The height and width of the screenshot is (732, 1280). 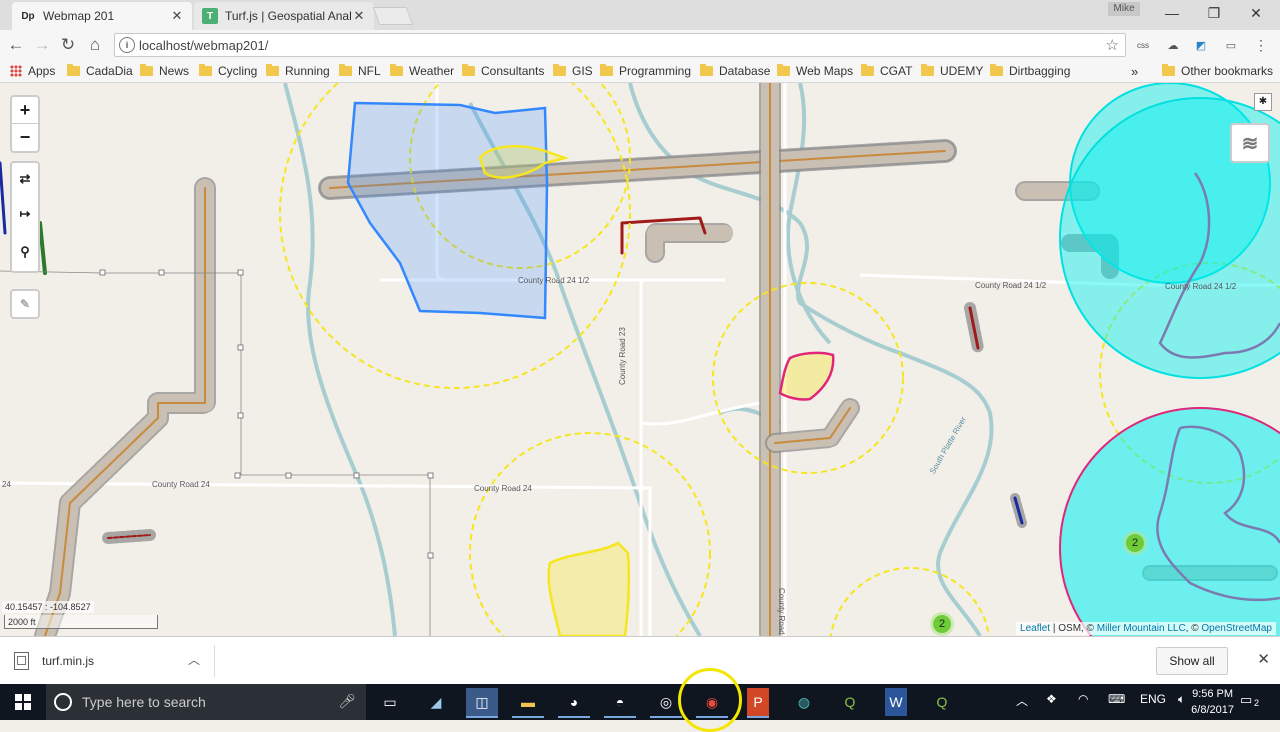 What do you see at coordinates (284, 16) in the screenshot?
I see `tab-turf: T Turf.js | Geospatial Analy ✕` at bounding box center [284, 16].